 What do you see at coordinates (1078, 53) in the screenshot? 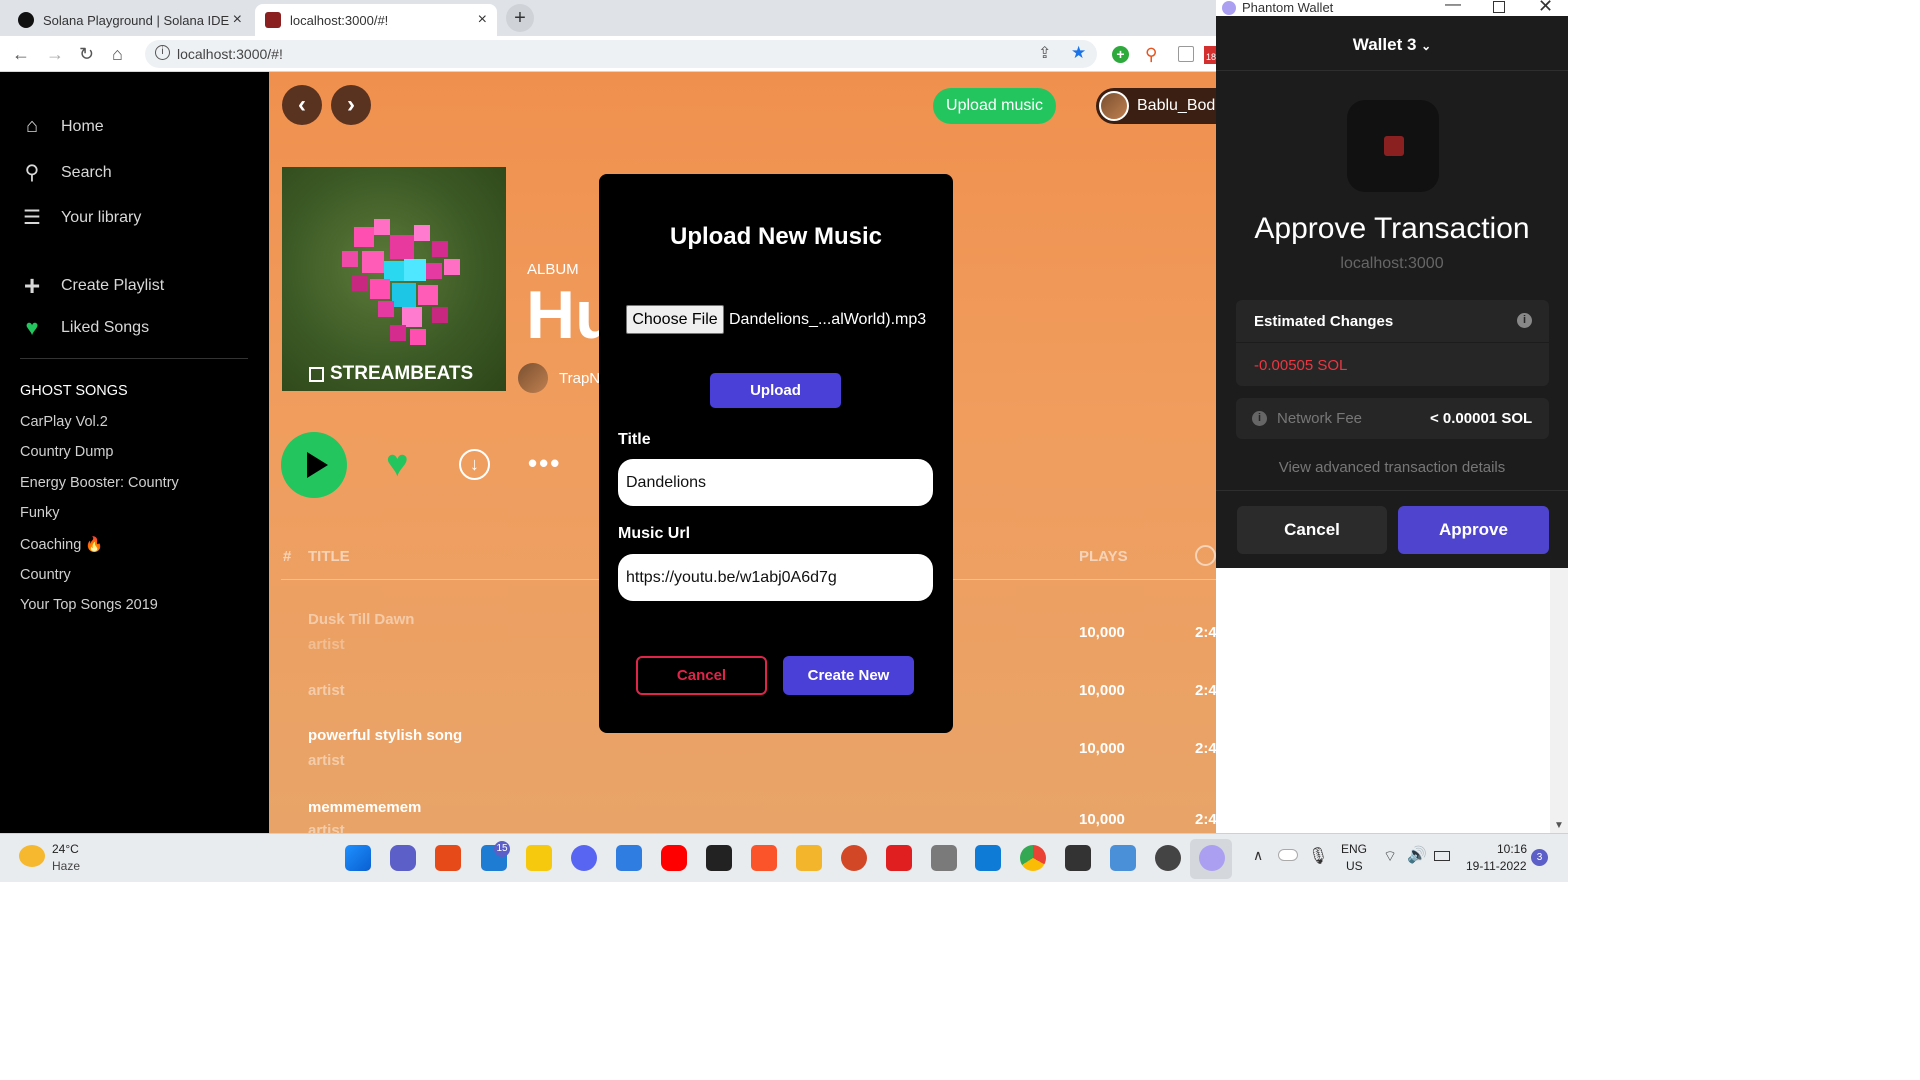
I see `bookmark-star-icon: ★` at bounding box center [1078, 53].